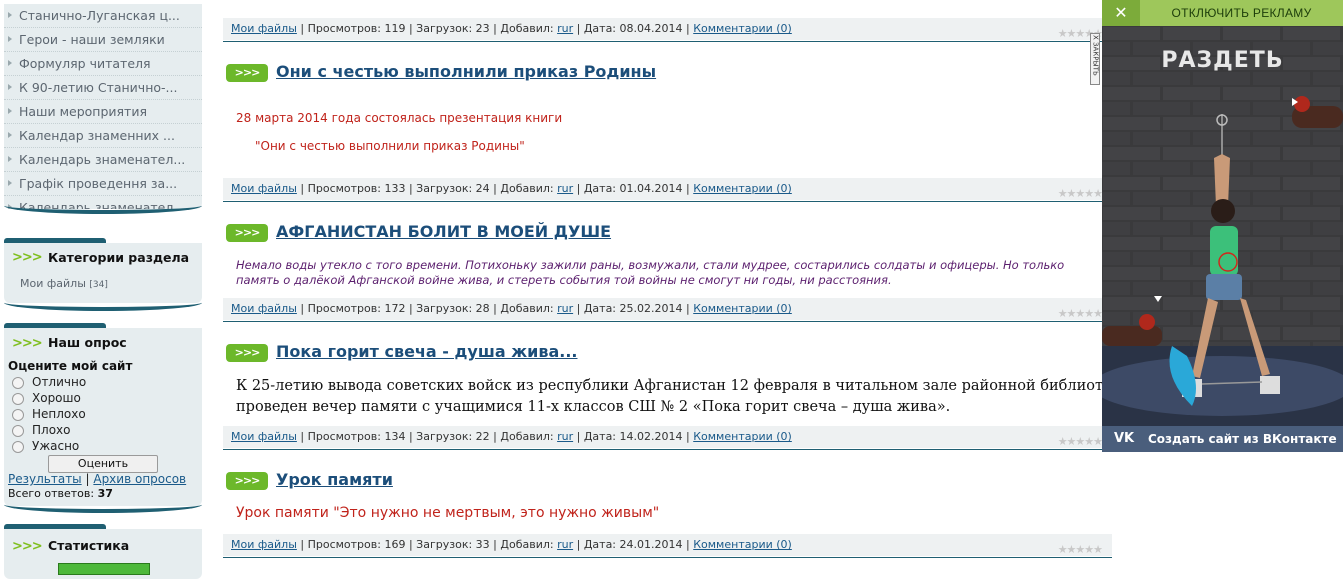 This screenshot has width=1343, height=579. I want to click on poll-option: Плохо, so click(41, 430).